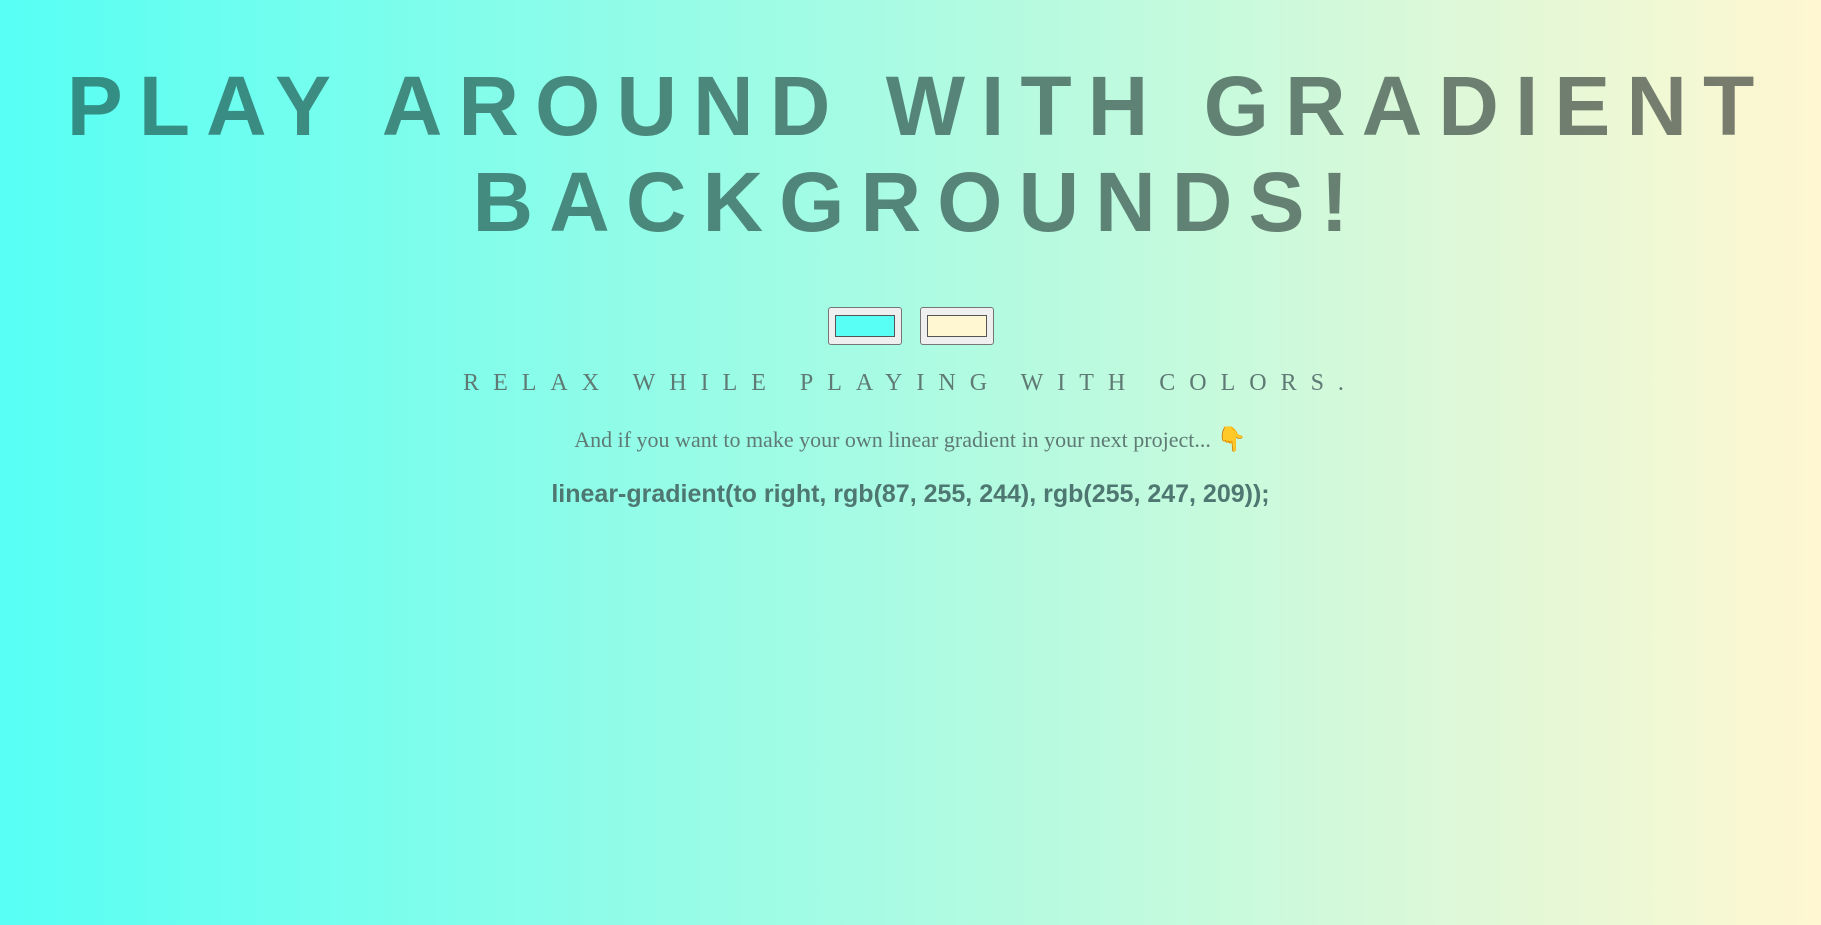 The width and height of the screenshot is (1821, 925). What do you see at coordinates (918, 106) in the screenshot?
I see `page-title-line1: PLAY AROUND WITH GRADIENT` at bounding box center [918, 106].